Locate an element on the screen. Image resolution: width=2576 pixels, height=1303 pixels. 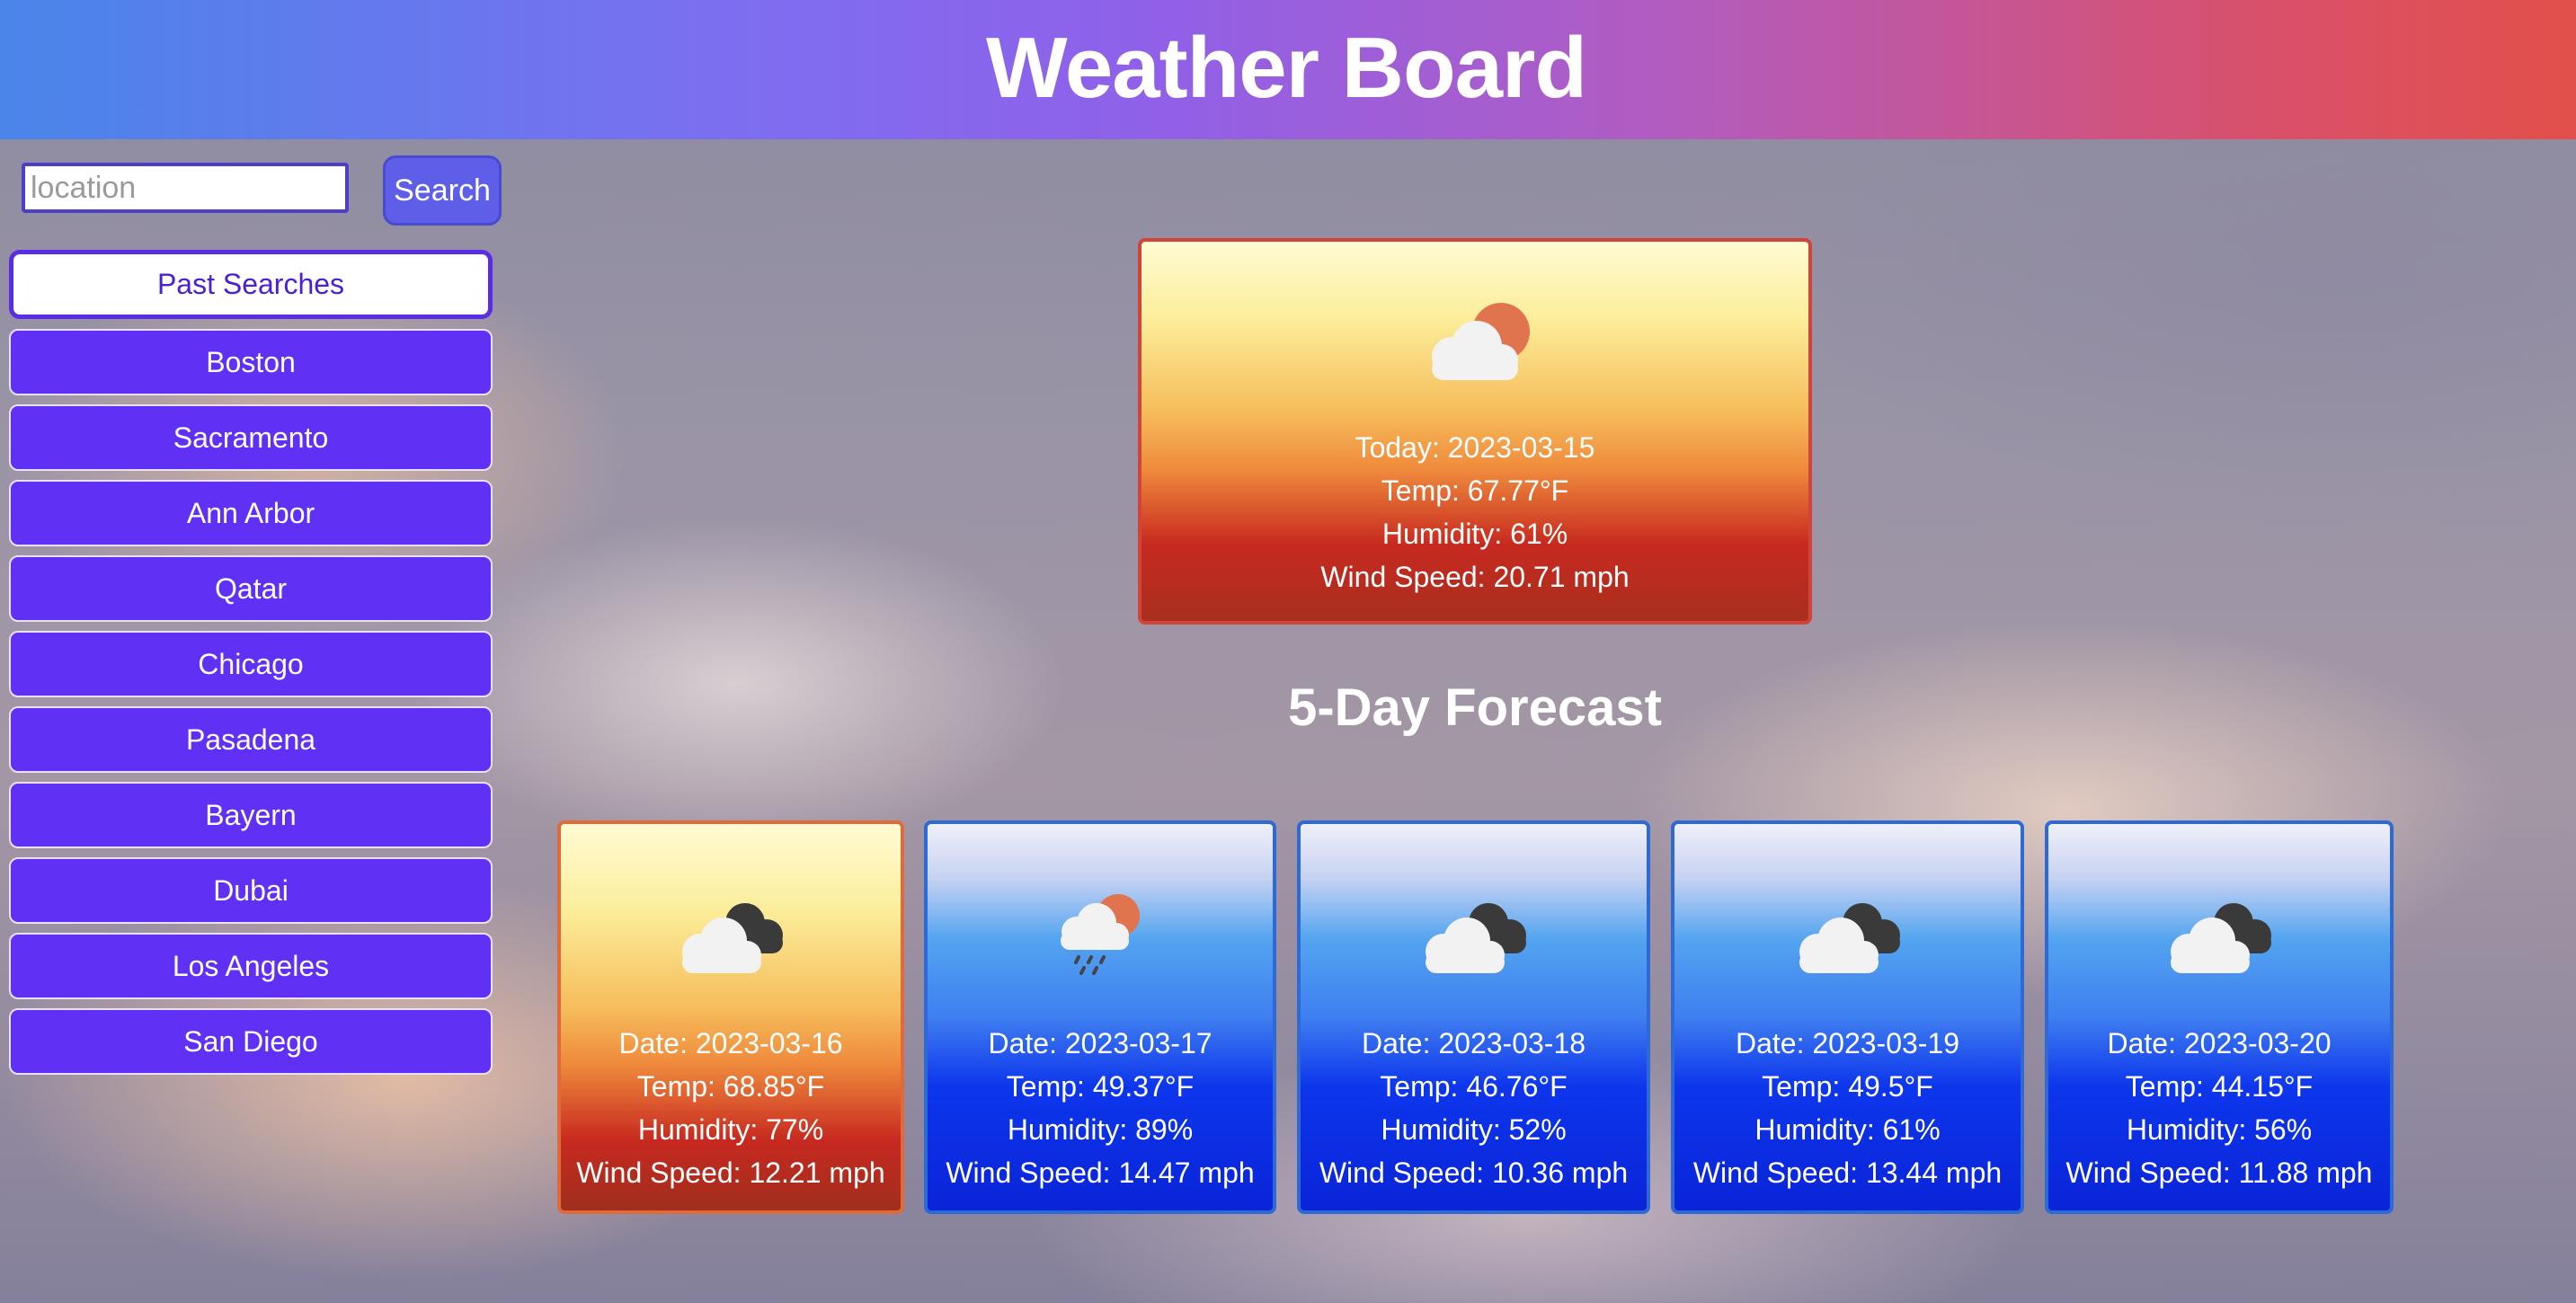
city-button-los-angeles: Los Angeles is located at coordinates (251, 966).